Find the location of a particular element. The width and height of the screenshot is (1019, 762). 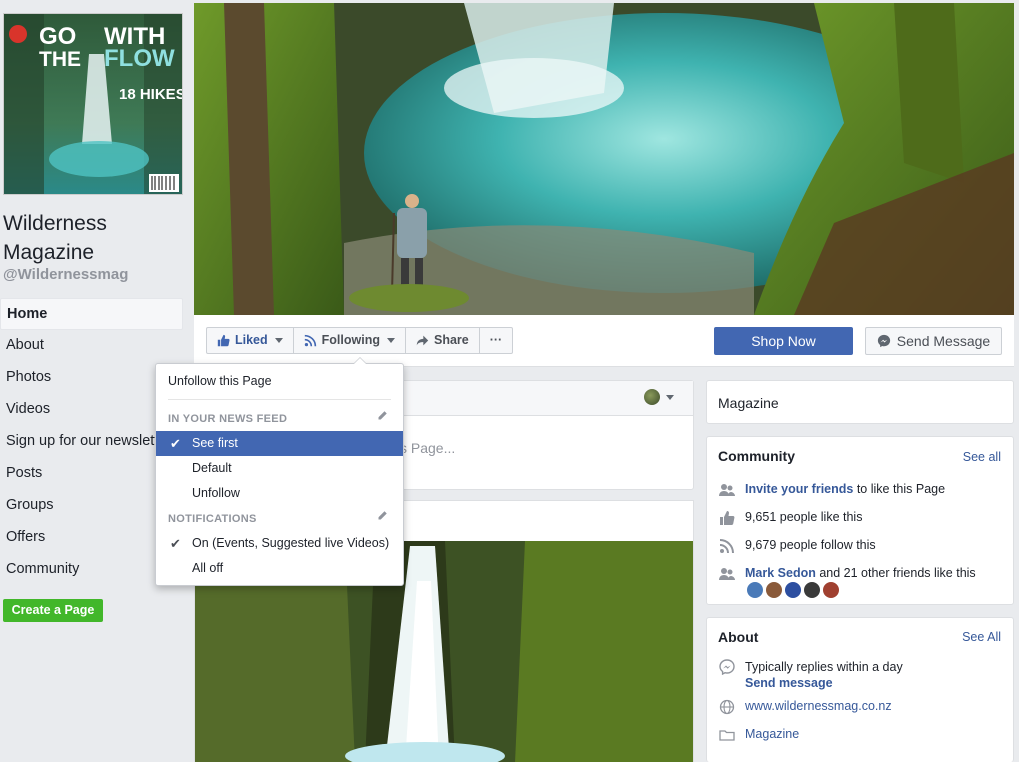

liked-label: Liked is located at coordinates (251, 340).